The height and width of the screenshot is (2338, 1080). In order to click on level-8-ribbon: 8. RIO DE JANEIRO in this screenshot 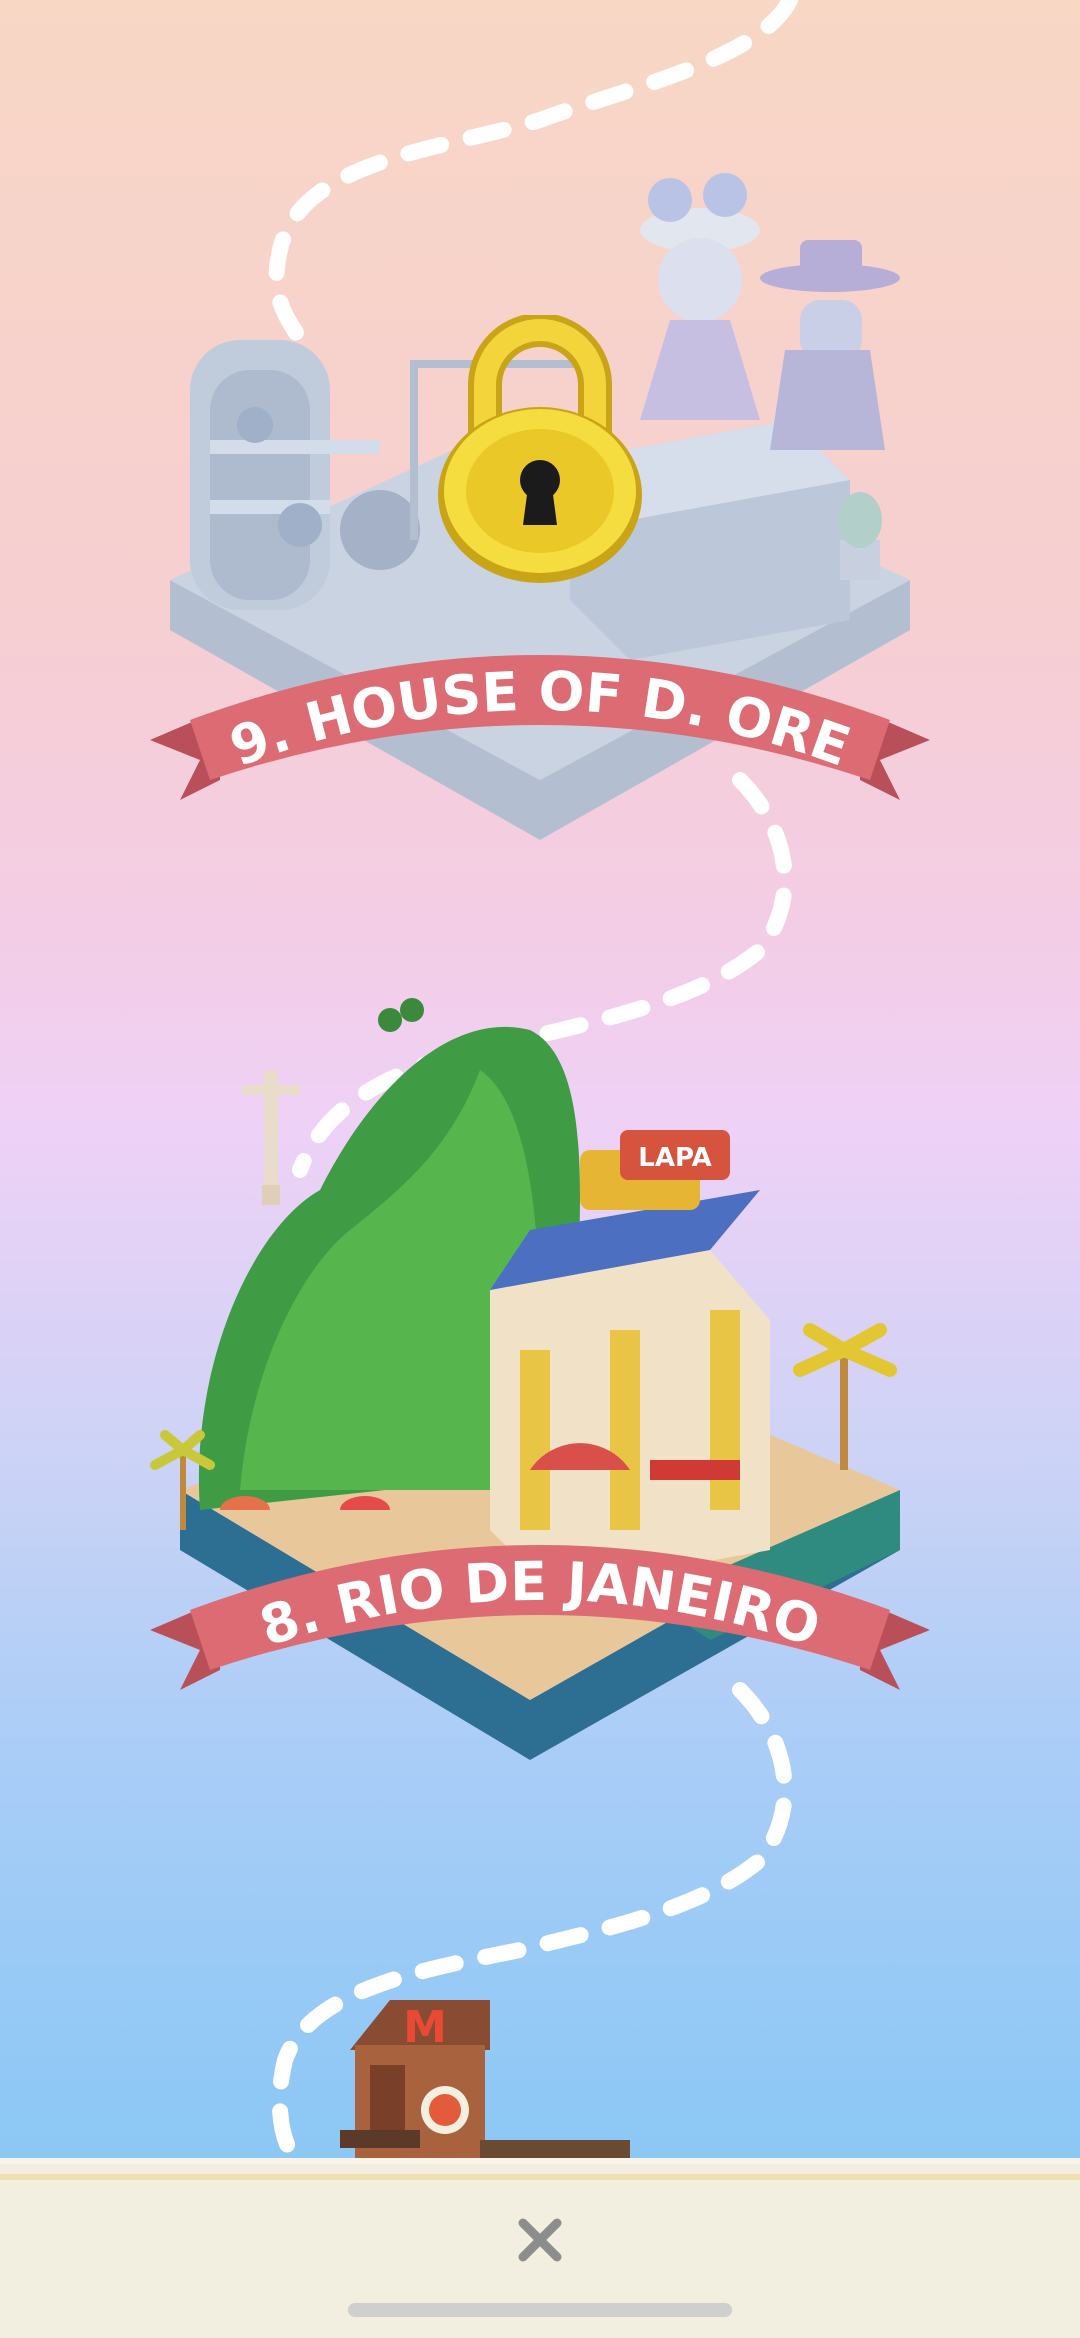, I will do `click(540, 1617)`.